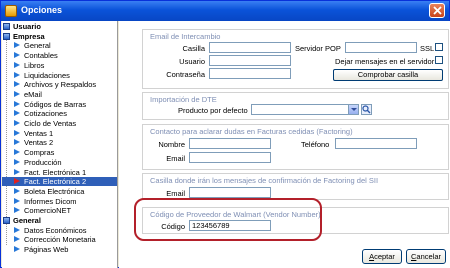  I want to click on dte-section-title: Importación de DTE, so click(183, 99).